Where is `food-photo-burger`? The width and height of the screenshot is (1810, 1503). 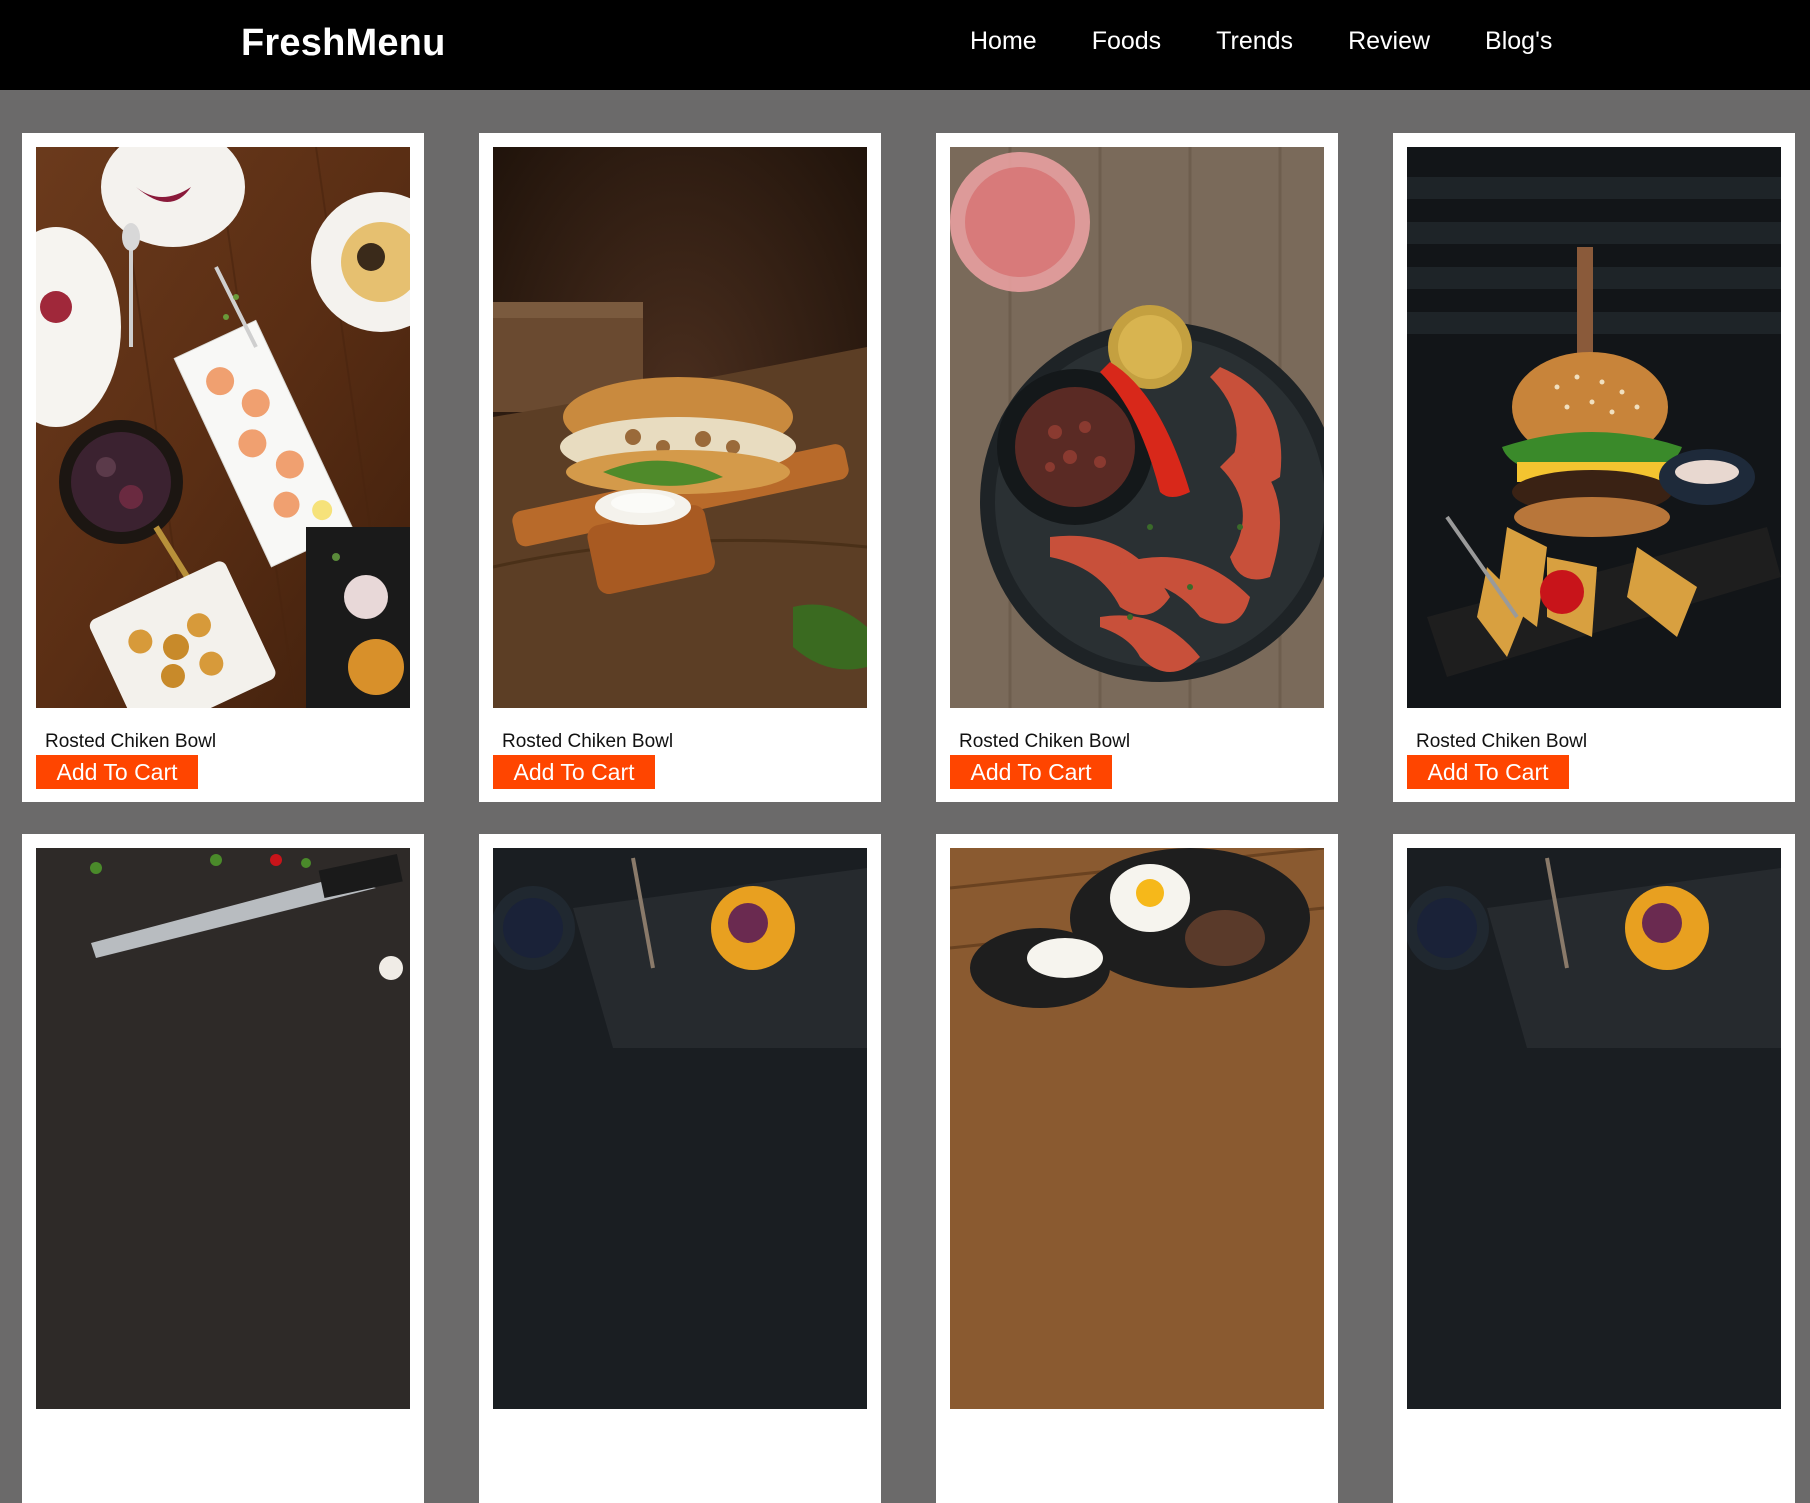 food-photo-burger is located at coordinates (1594, 427).